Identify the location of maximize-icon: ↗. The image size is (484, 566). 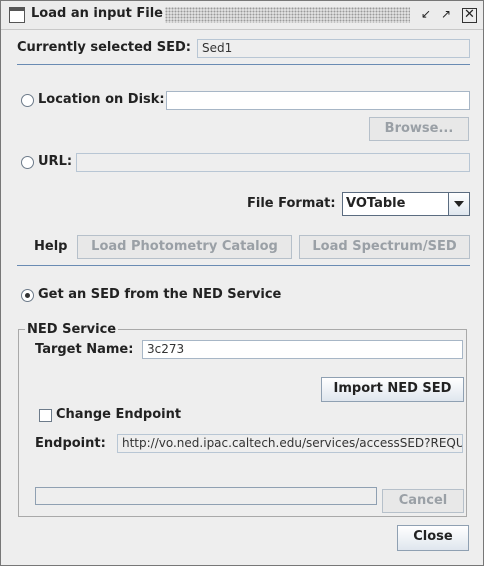
(446, 14).